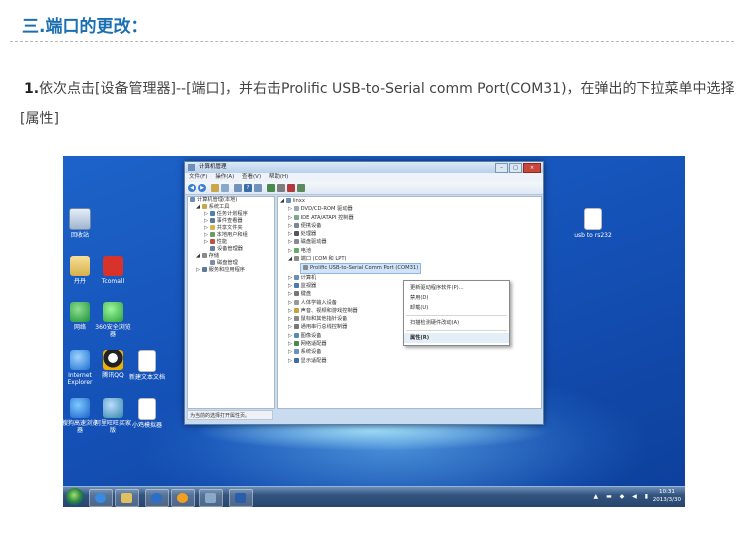 This screenshot has height=539, width=750. What do you see at coordinates (667, 496) in the screenshot?
I see `clock: 10:31 2013/3/30` at bounding box center [667, 496].